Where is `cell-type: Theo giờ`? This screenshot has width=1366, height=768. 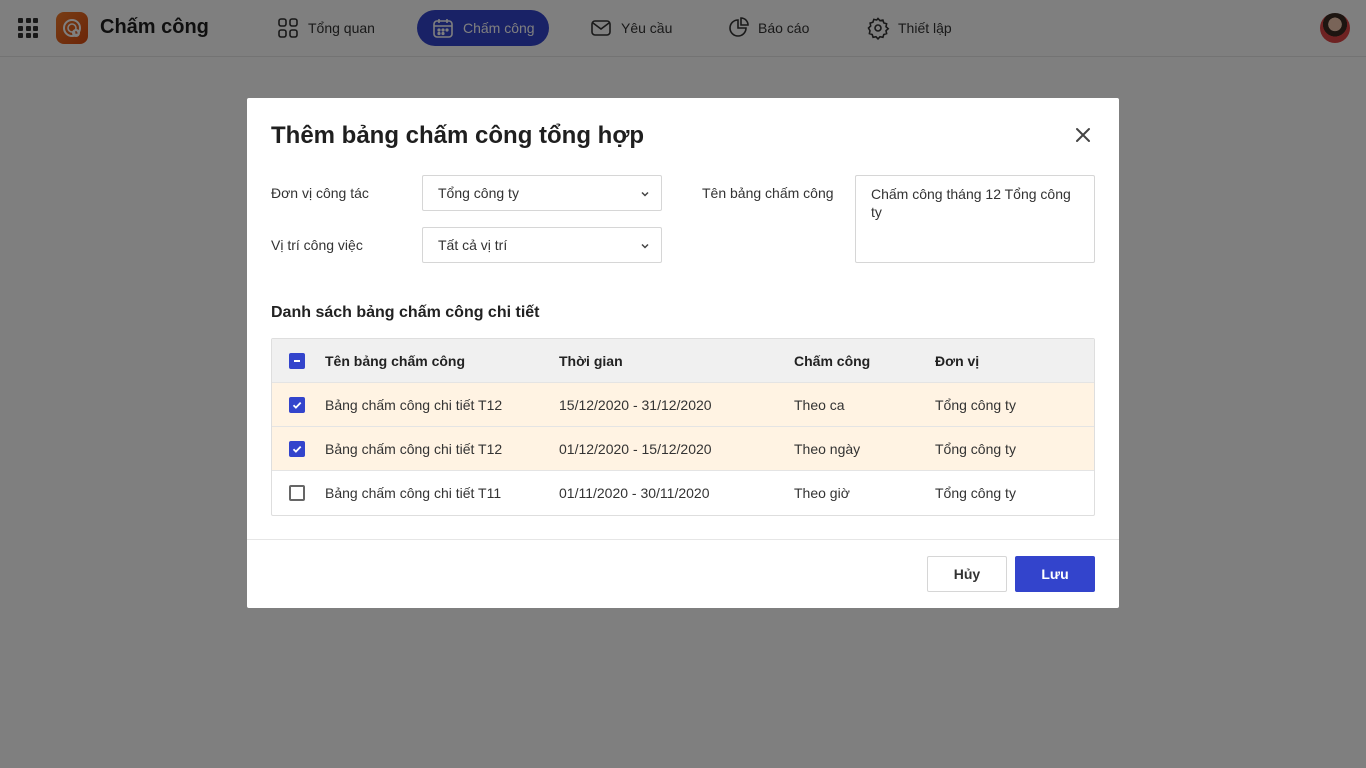
cell-type: Theo giờ is located at coordinates (822, 493).